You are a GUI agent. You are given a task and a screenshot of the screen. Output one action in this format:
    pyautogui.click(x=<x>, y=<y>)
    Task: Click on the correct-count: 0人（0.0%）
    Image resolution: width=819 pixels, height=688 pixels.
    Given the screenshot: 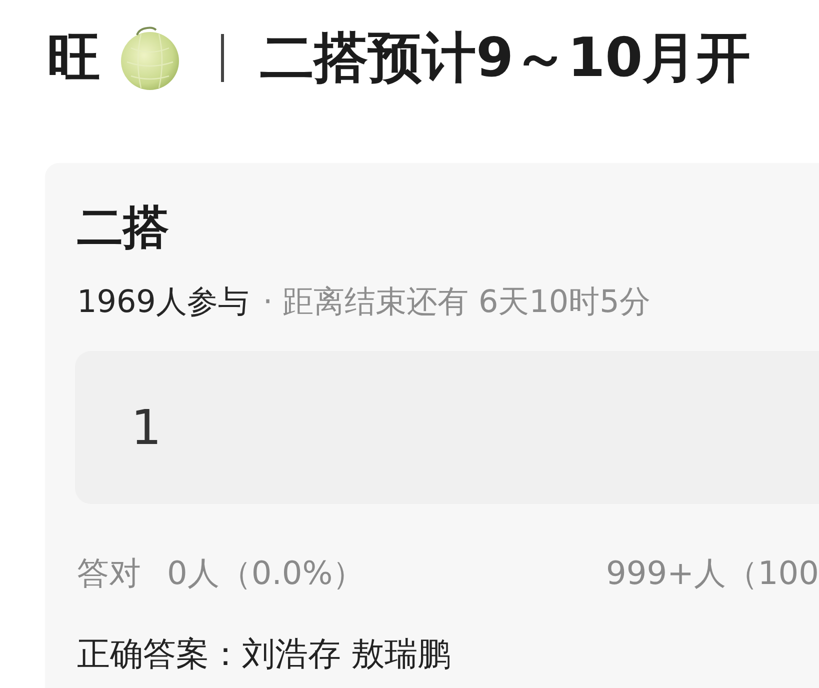 What is the action you would take?
    pyautogui.click(x=266, y=573)
    